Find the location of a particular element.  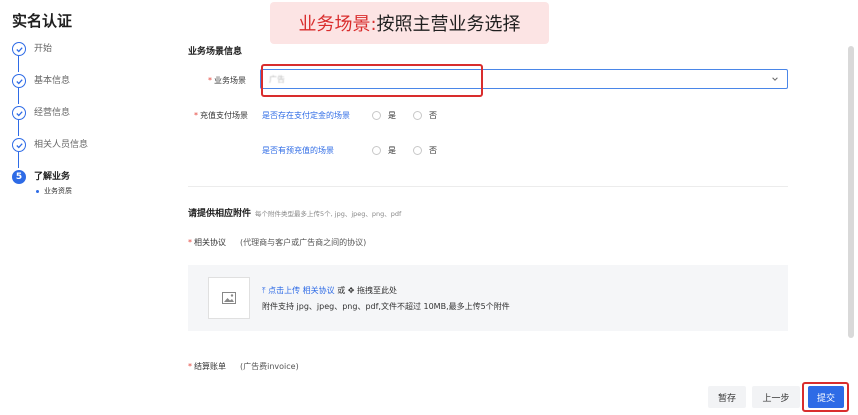

vertical-scrollbar is located at coordinates (851, 192).